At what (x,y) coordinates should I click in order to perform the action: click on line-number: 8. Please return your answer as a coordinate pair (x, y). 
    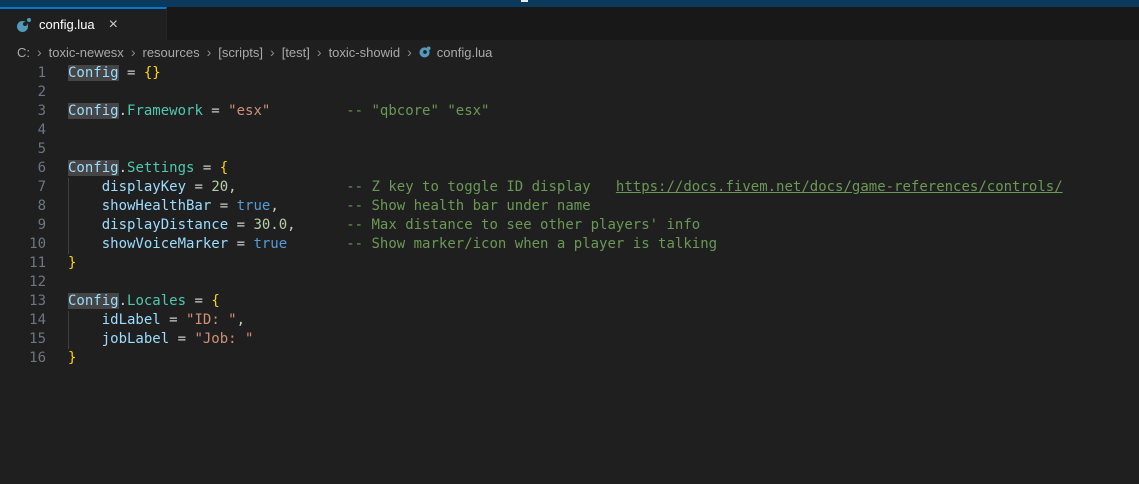
    Looking at the image, I should click on (41, 206).